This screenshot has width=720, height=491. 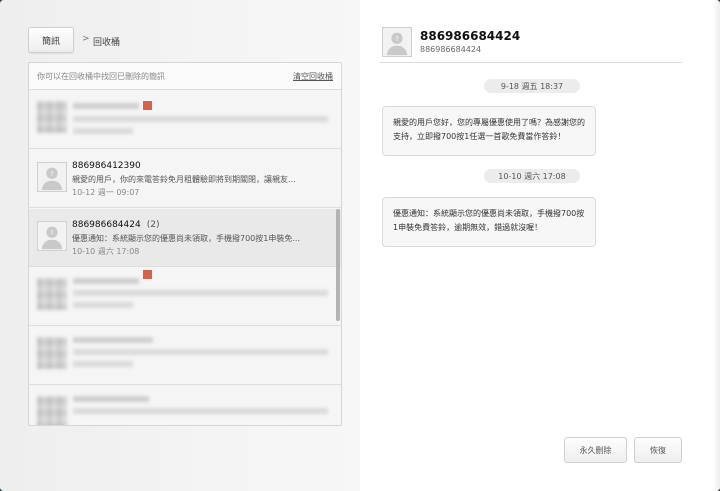 I want to click on back-to-messages-button: 簡訊, so click(x=51, y=40).